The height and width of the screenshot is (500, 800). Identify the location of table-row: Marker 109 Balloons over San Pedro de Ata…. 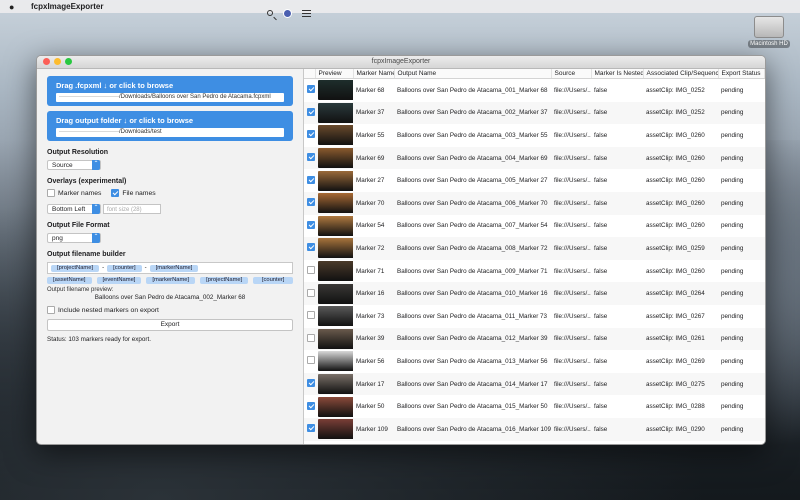
(534, 429).